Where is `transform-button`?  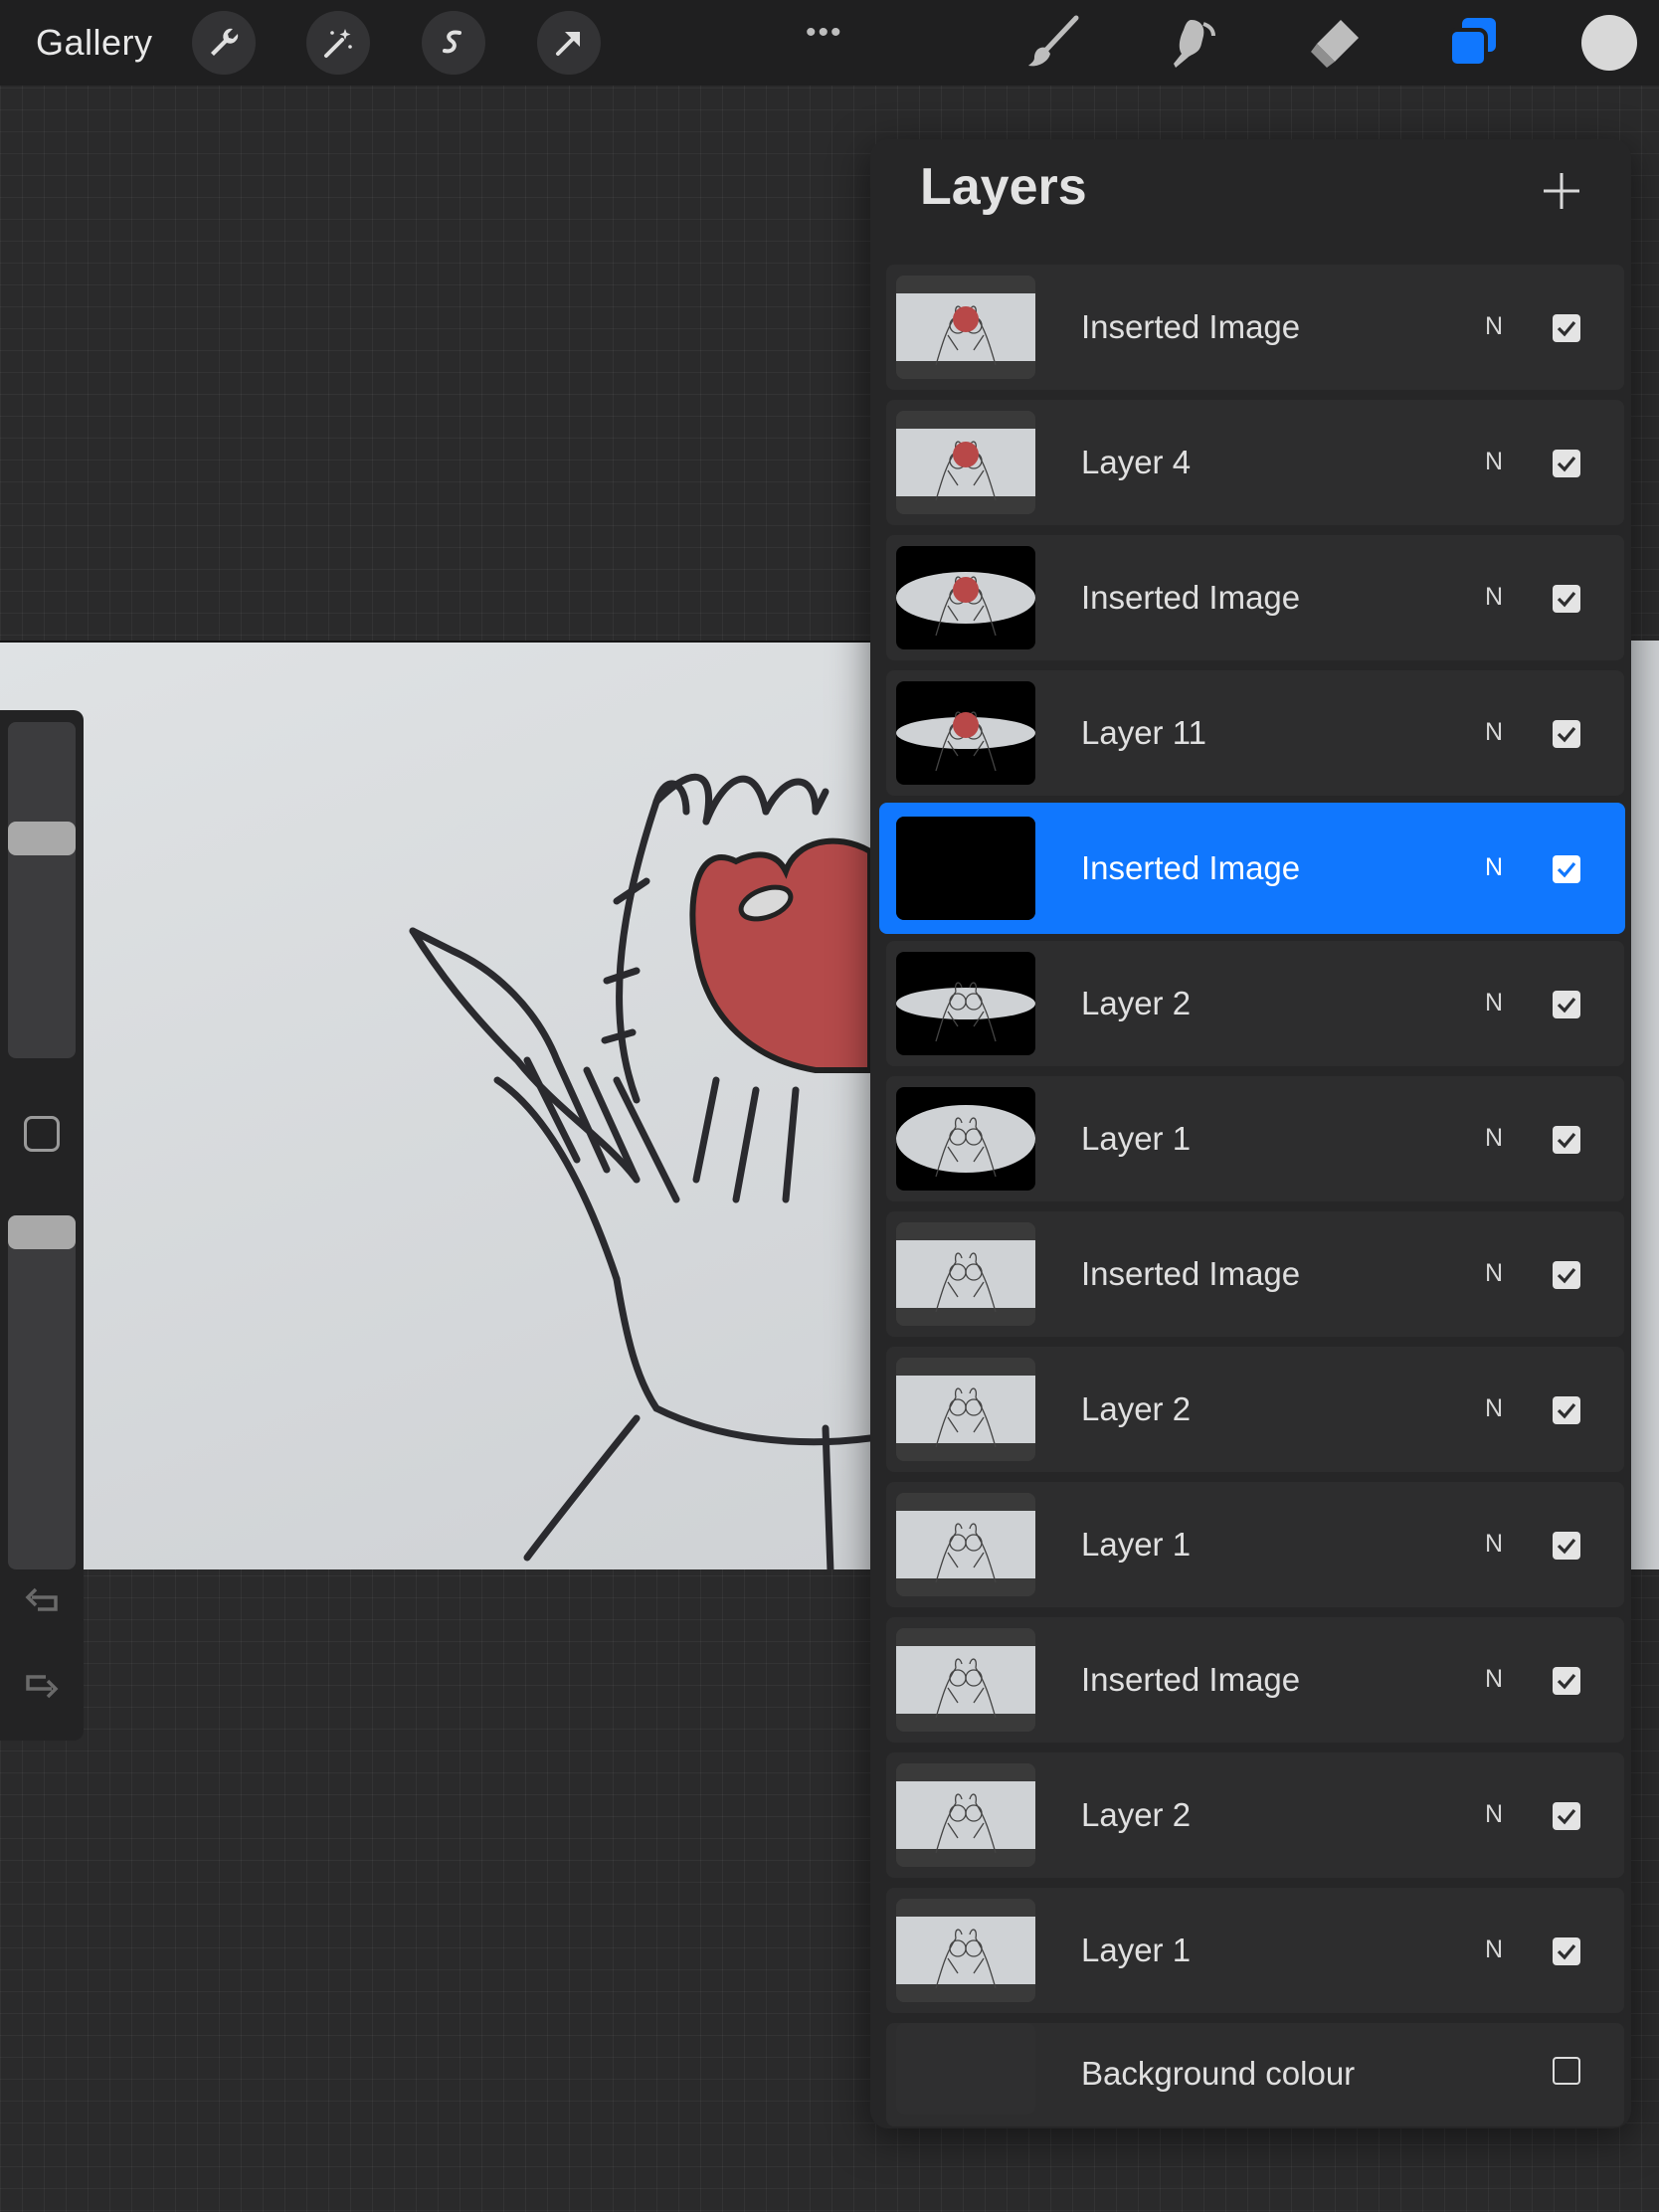 transform-button is located at coordinates (569, 43).